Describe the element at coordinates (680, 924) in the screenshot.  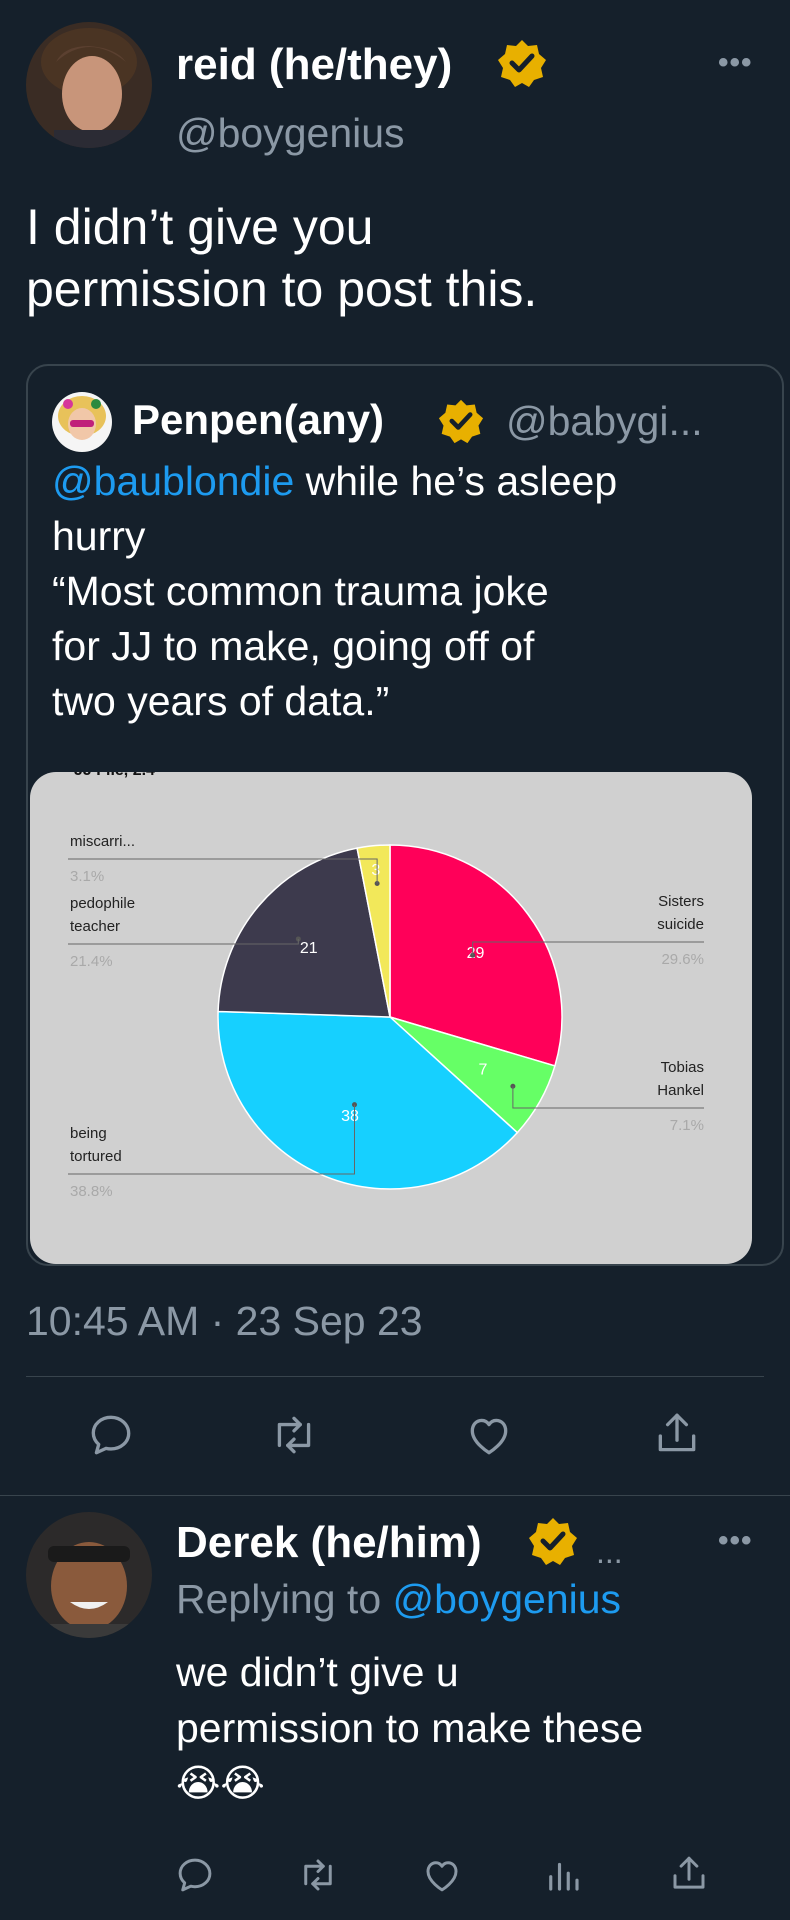
I see `slice-category-label: suicide` at that location.